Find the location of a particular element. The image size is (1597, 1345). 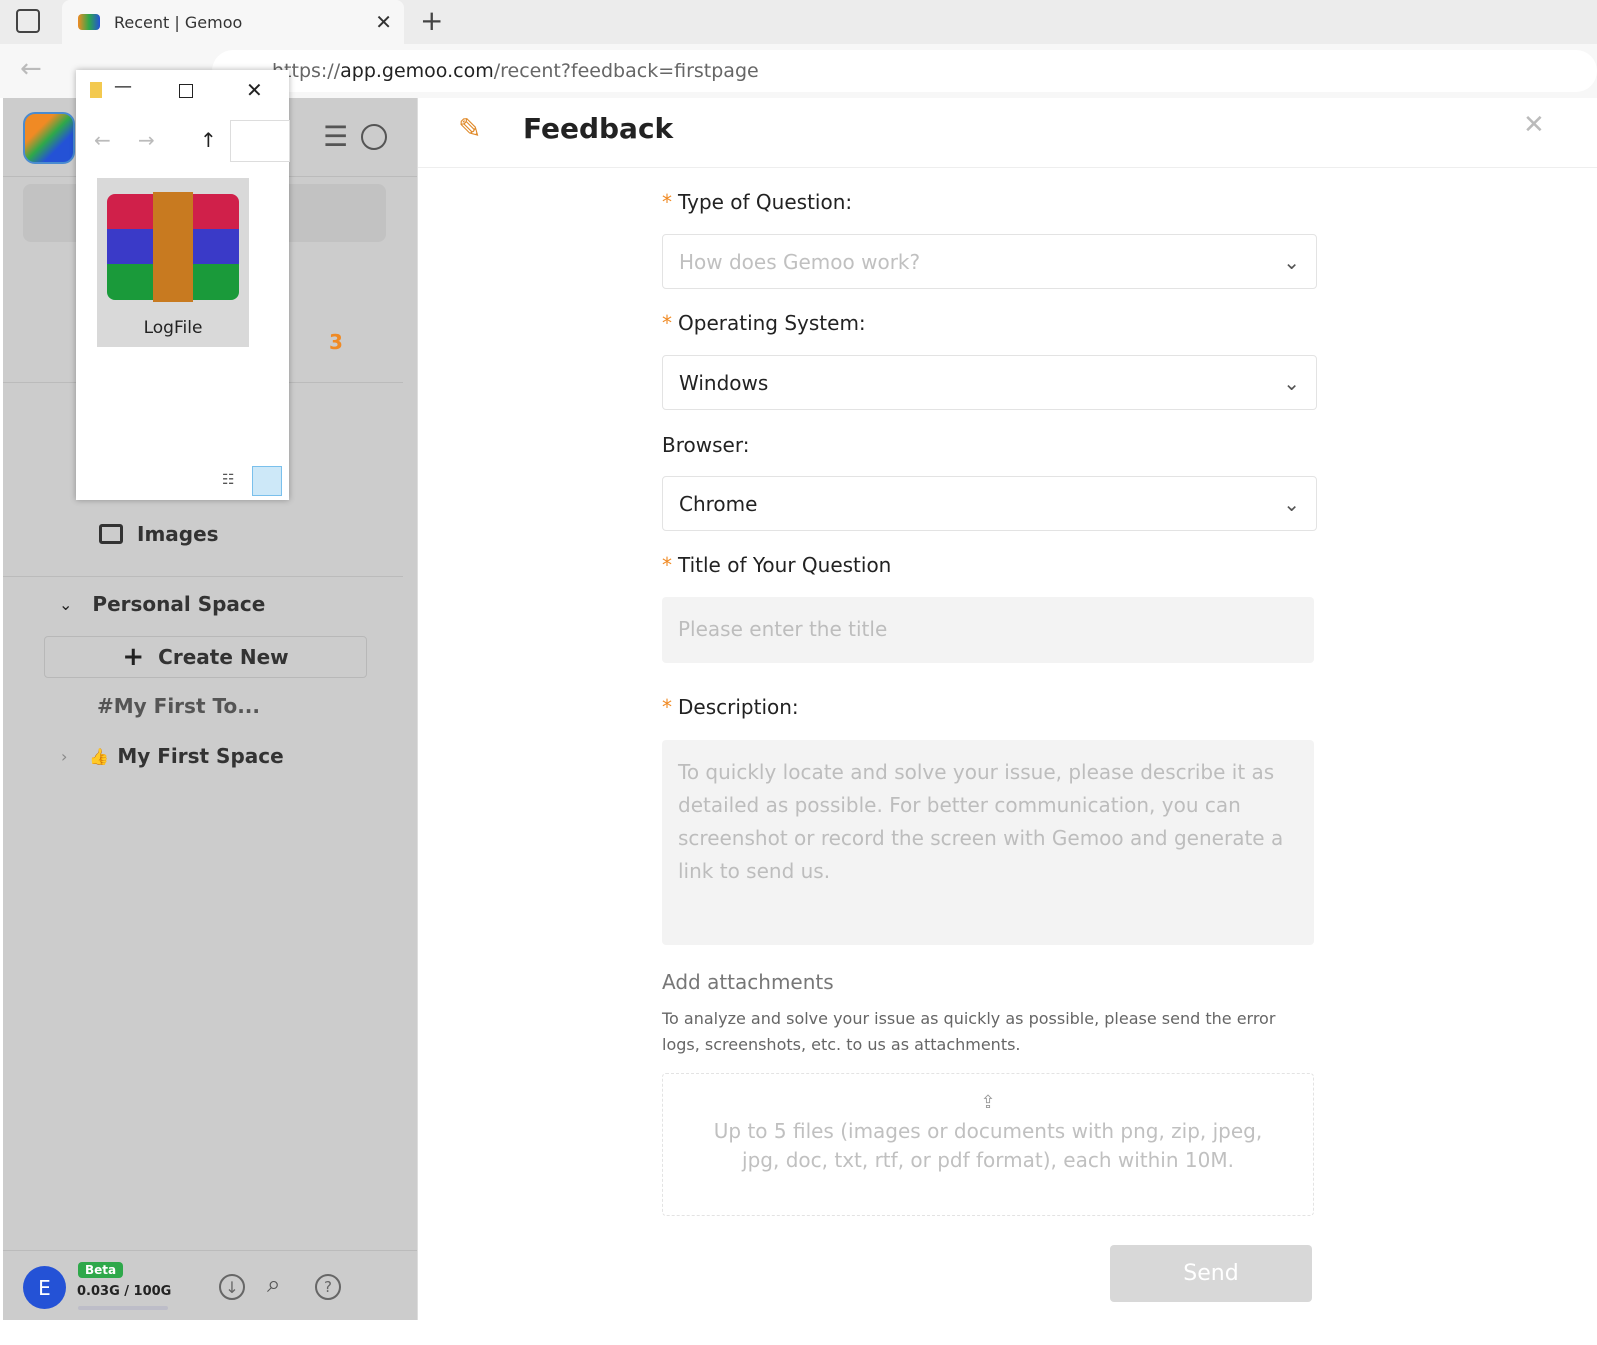

chevron-right-icon: › is located at coordinates (64, 756).